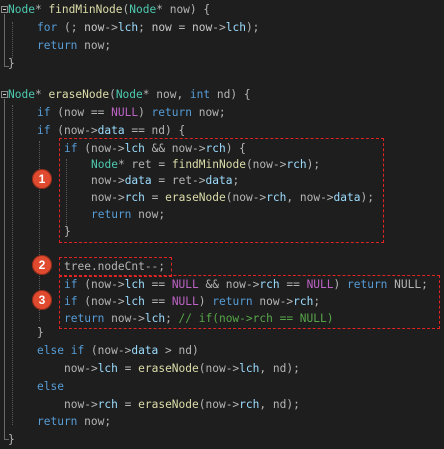 This screenshot has width=444, height=449. I want to click on code-token: * now) {, so click(183, 9).